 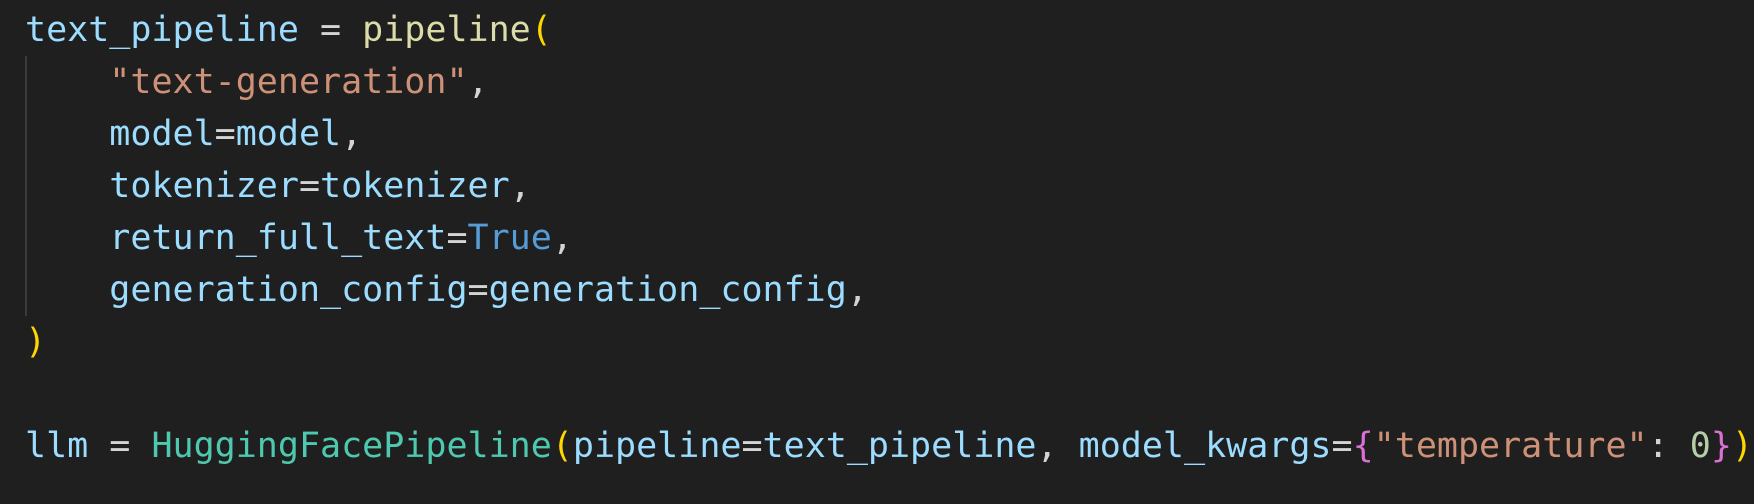 I want to click on param-return-full-text: return_full_text, so click(x=278, y=238).